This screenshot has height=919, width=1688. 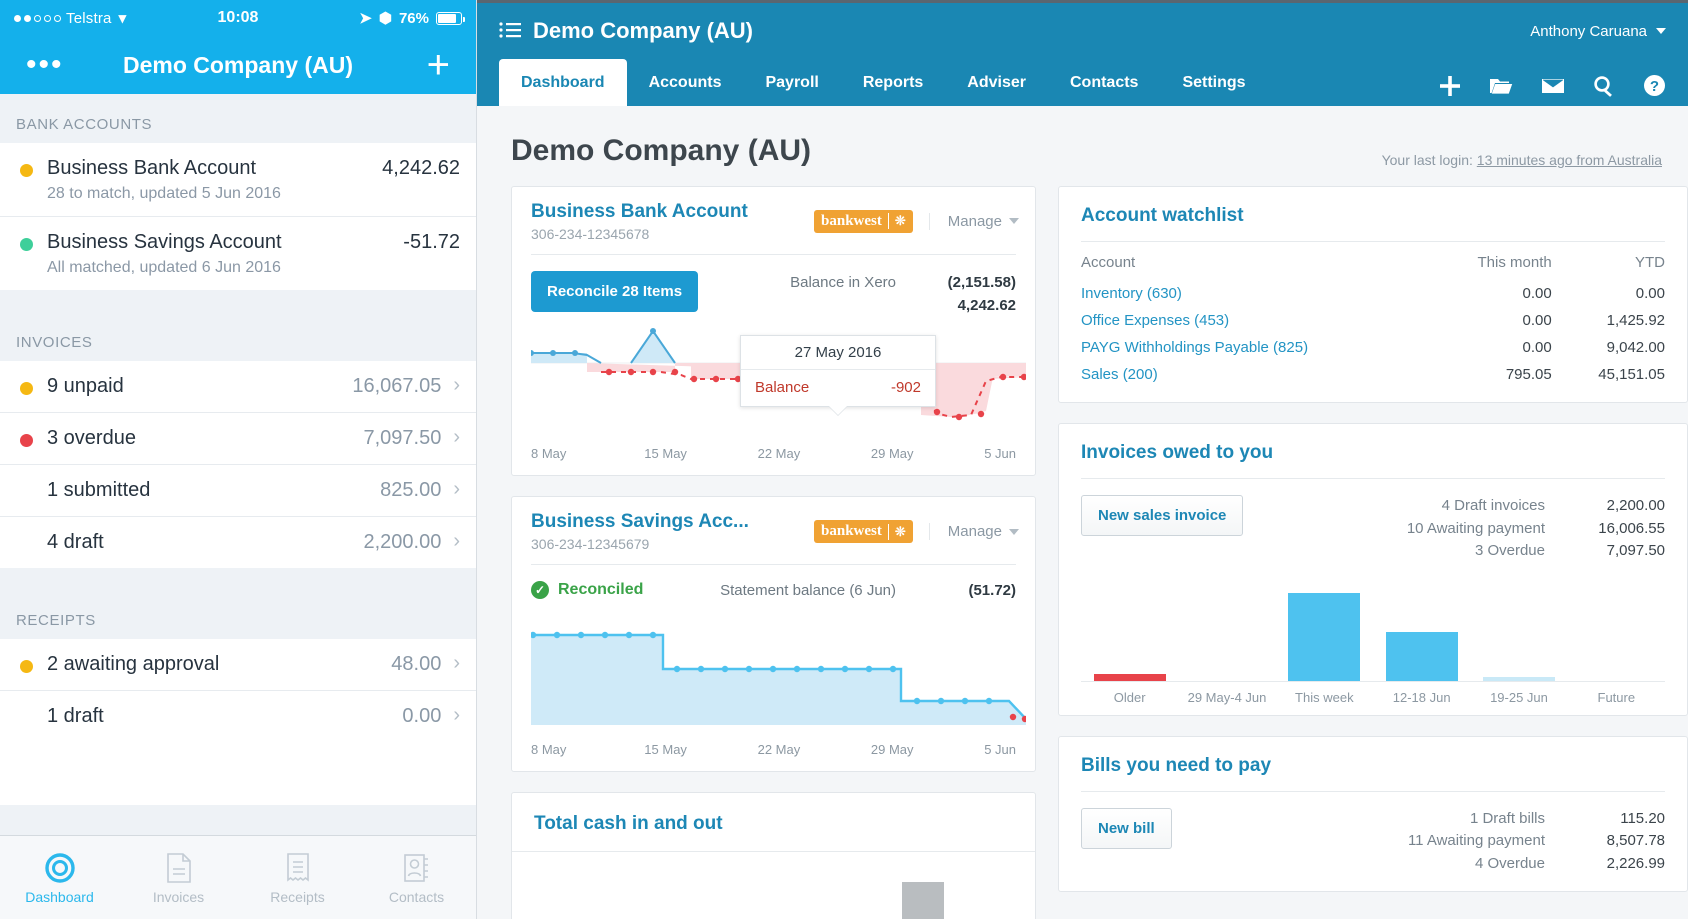 What do you see at coordinates (863, 221) in the screenshot?
I see `bankwest-logo: bankwest ❊` at bounding box center [863, 221].